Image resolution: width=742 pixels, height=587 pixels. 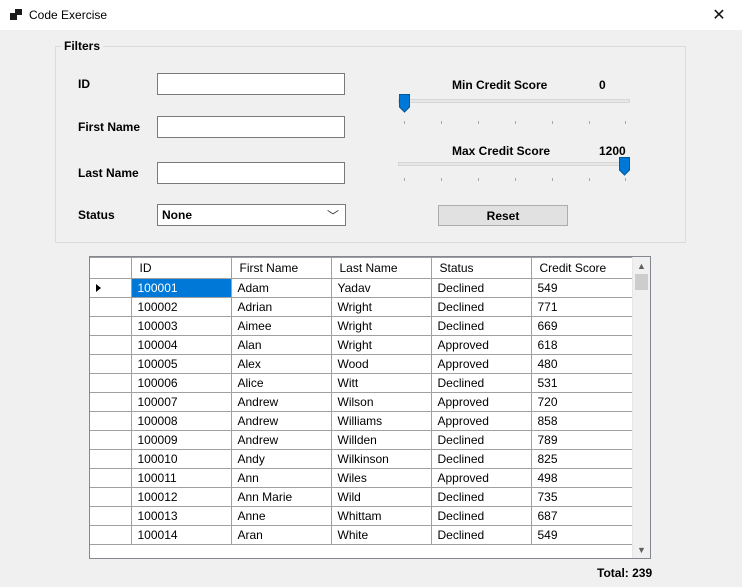 I want to click on table-cell: Alex, so click(x=281, y=364).